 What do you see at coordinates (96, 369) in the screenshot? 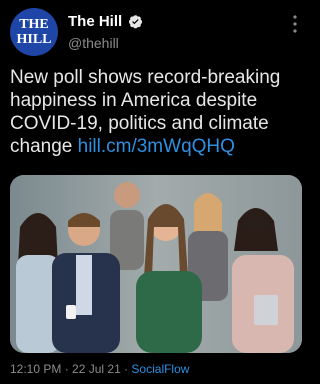
I see `tweet-date: 22 Jul 21` at bounding box center [96, 369].